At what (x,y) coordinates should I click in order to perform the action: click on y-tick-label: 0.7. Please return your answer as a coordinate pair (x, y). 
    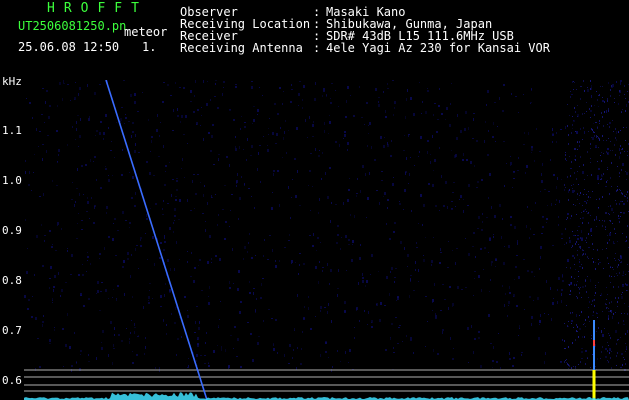
    Looking at the image, I should click on (12, 330).